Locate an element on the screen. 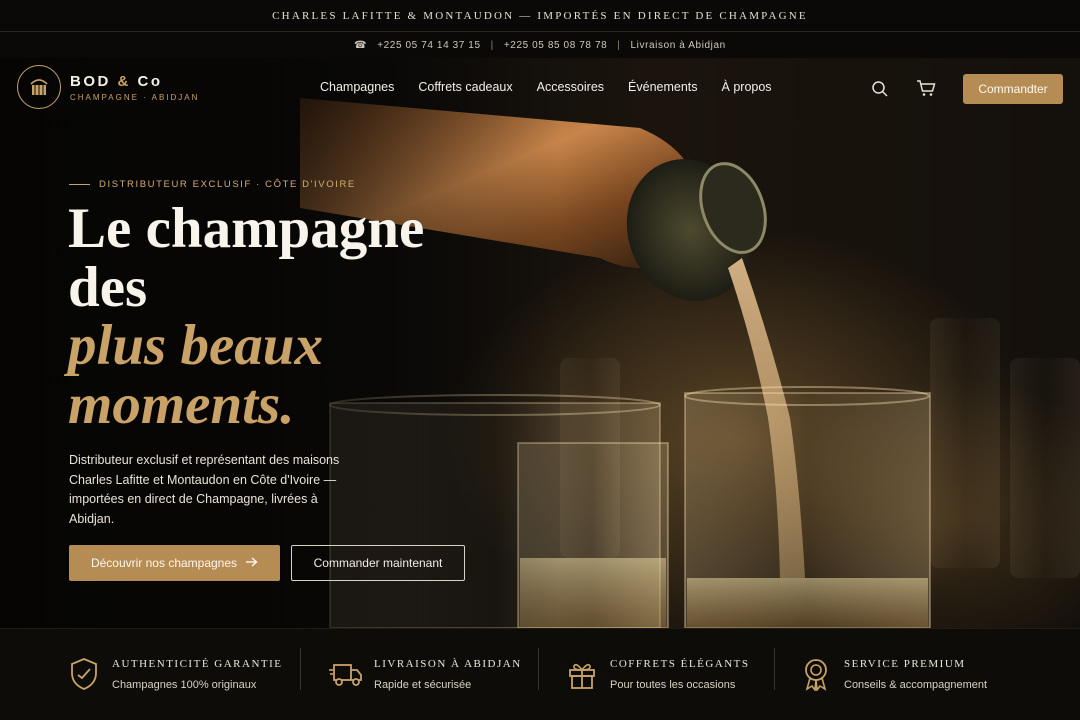 This screenshot has height=720, width=1080. award-medal-icon is located at coordinates (816, 674).